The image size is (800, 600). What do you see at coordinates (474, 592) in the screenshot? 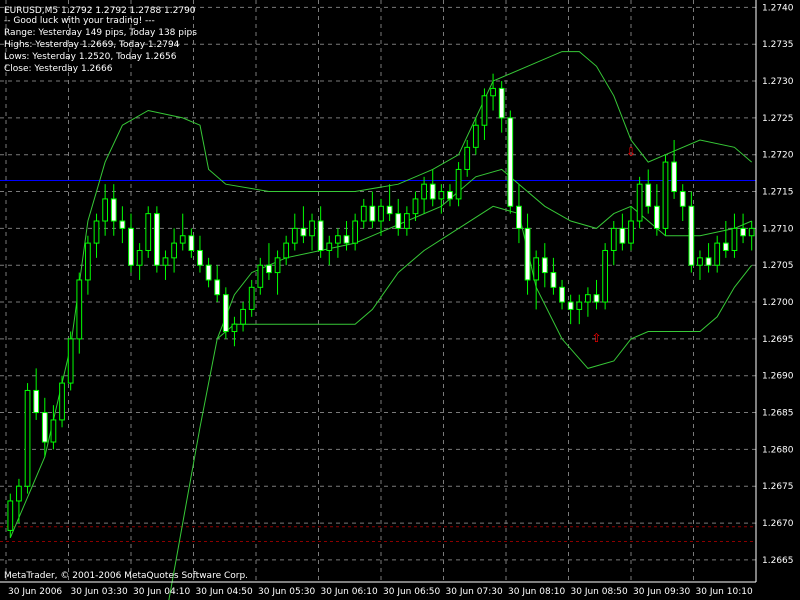
I see `x-tick-label: 30 Jun 07:30` at bounding box center [474, 592].